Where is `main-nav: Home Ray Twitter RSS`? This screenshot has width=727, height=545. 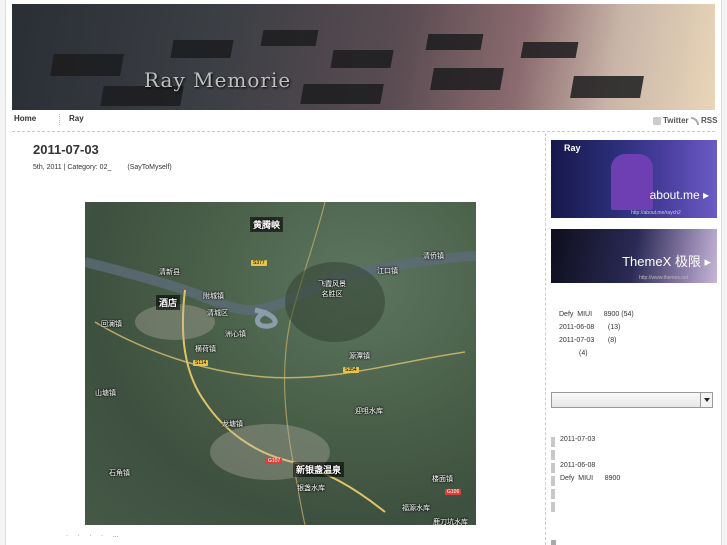 main-nav: Home Ray Twitter RSS is located at coordinates (364, 122).